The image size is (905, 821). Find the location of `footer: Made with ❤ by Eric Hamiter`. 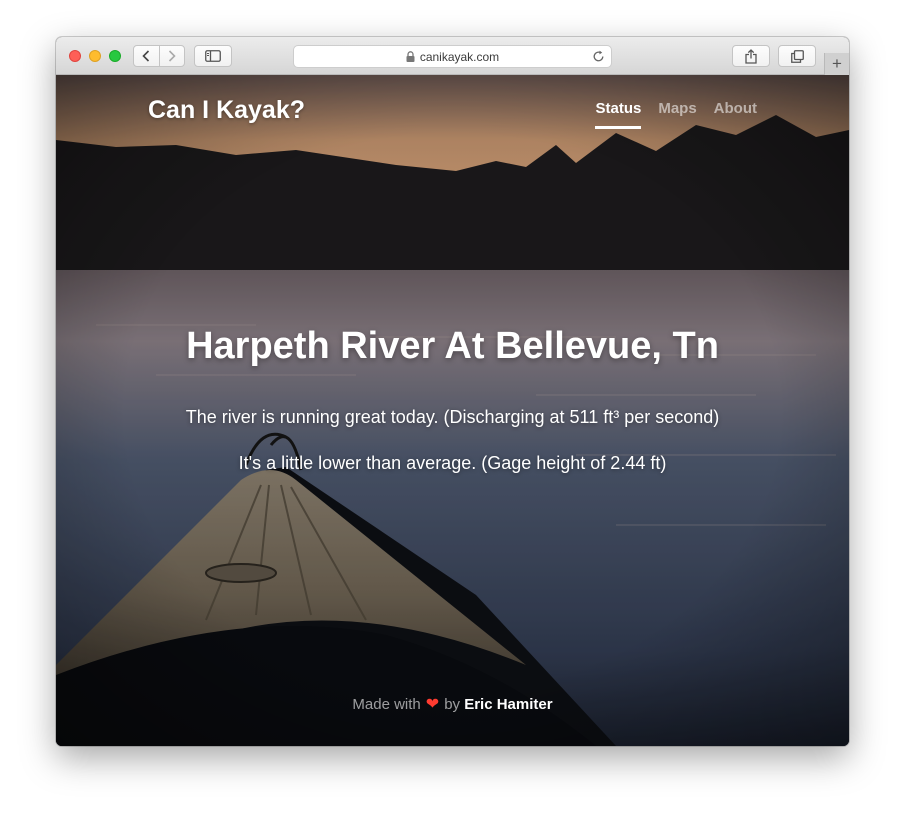

footer: Made with ❤ by Eric Hamiter is located at coordinates (452, 704).